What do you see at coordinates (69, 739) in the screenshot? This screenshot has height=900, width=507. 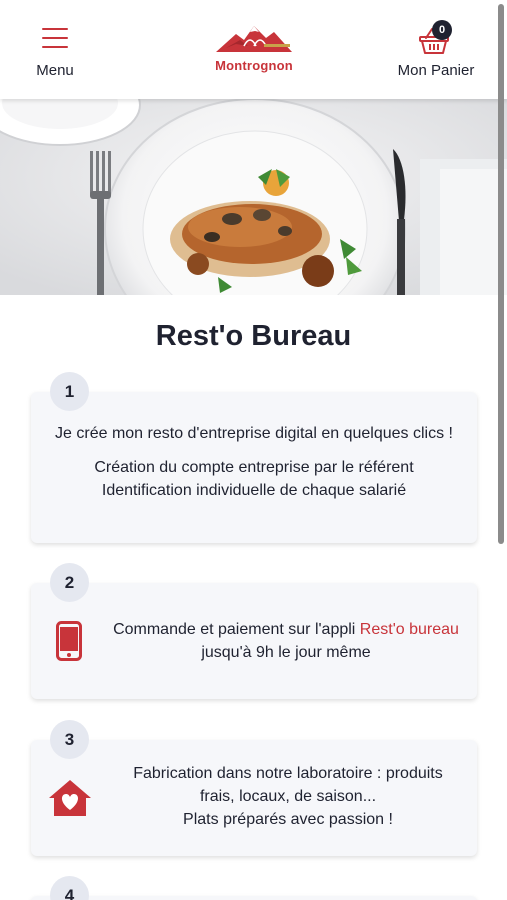 I see `step-number-badge: 3` at bounding box center [69, 739].